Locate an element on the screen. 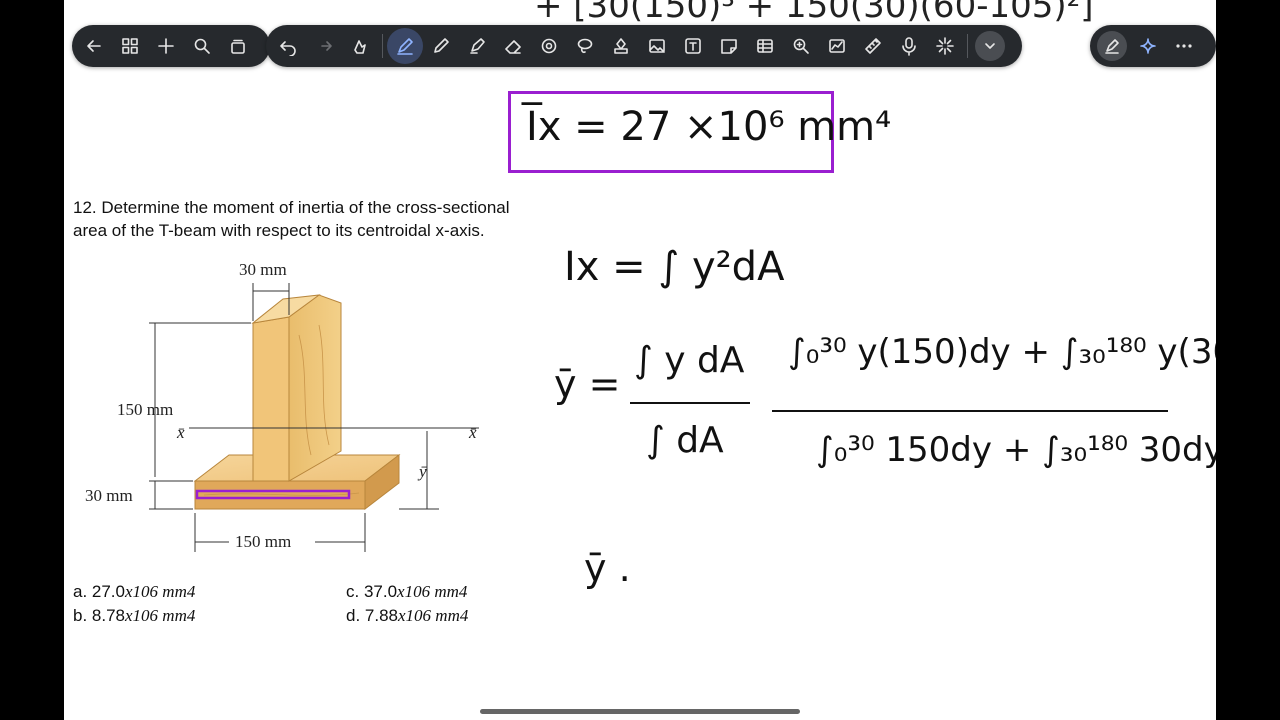 This screenshot has width=1280, height=720. web-front-face is located at coordinates (271, 399).